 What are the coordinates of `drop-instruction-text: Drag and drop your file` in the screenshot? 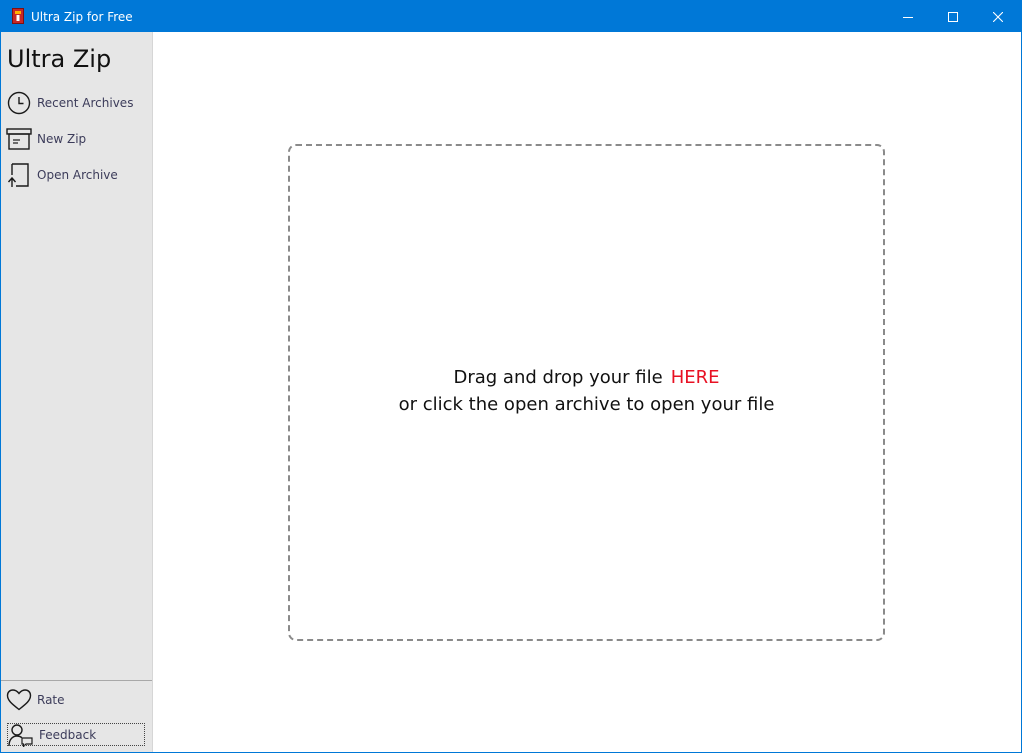 It's located at (558, 377).